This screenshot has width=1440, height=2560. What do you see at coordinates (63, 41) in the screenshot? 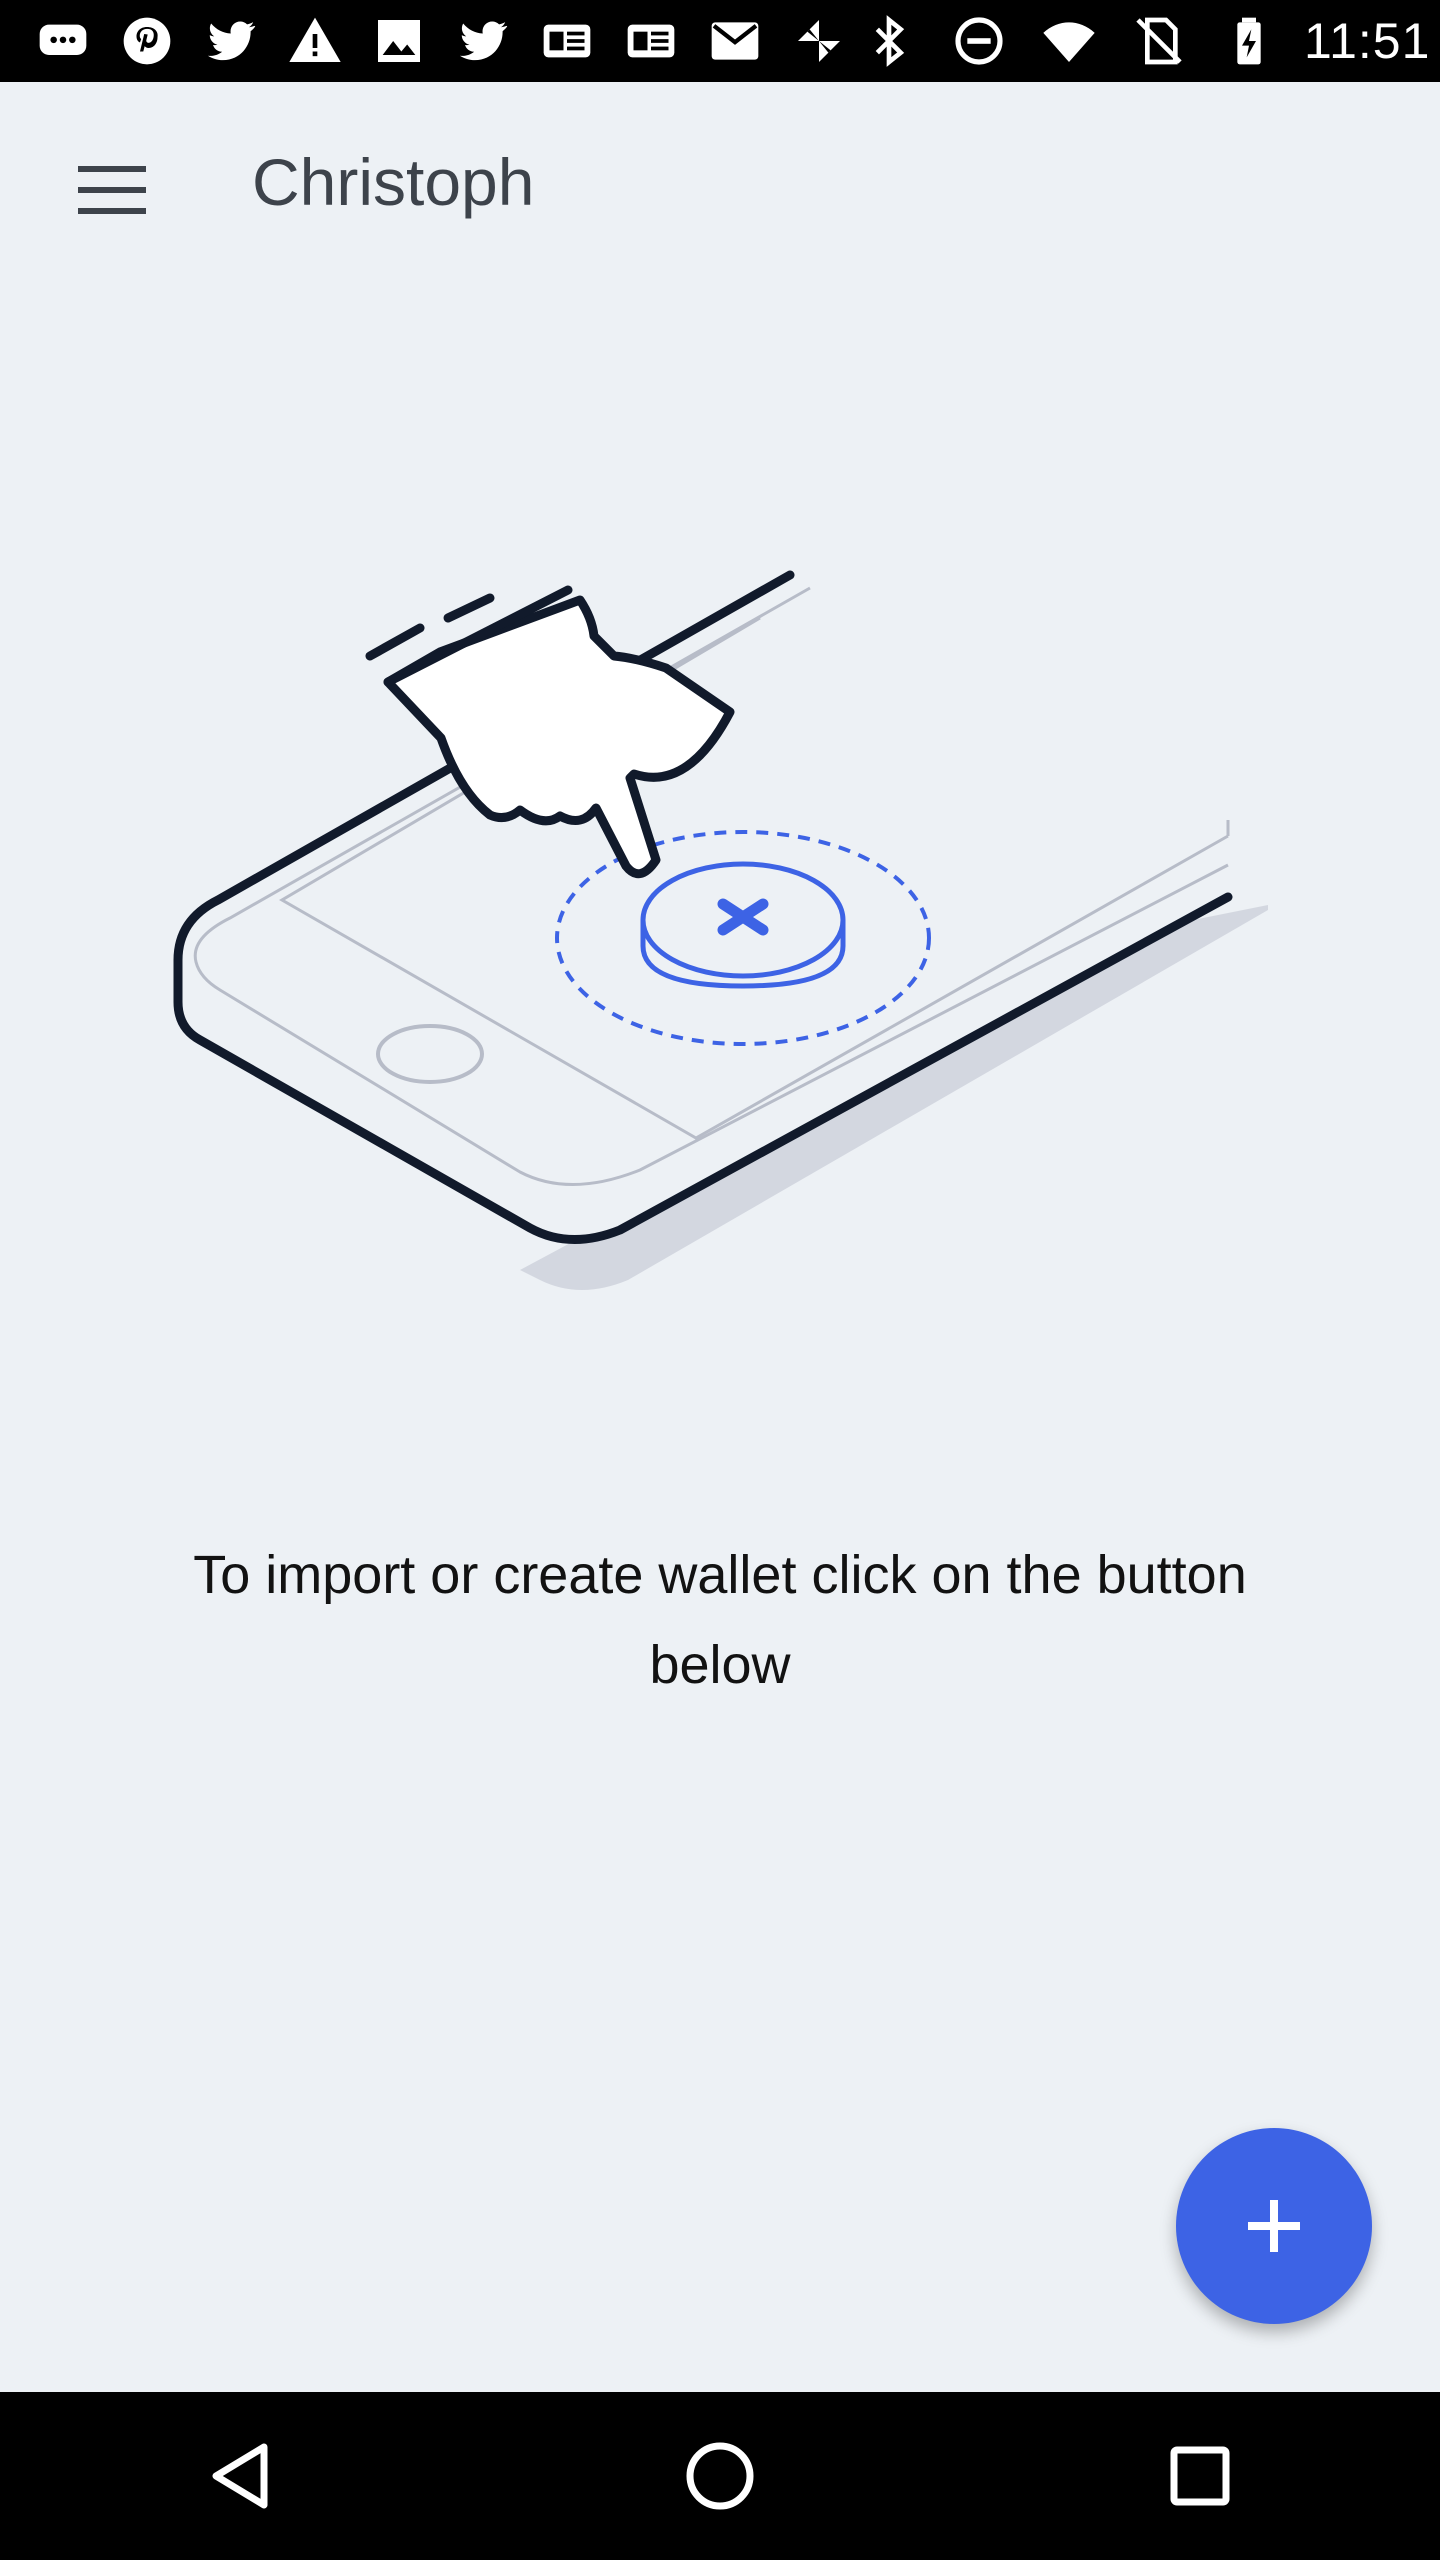
I see `chat-icon` at bounding box center [63, 41].